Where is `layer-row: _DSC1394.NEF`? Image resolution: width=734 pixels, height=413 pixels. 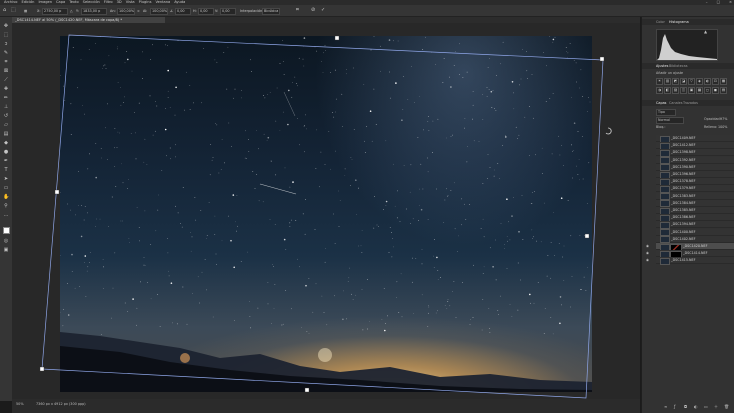 layer-row: _DSC1394.NEF is located at coordinates (695, 225).